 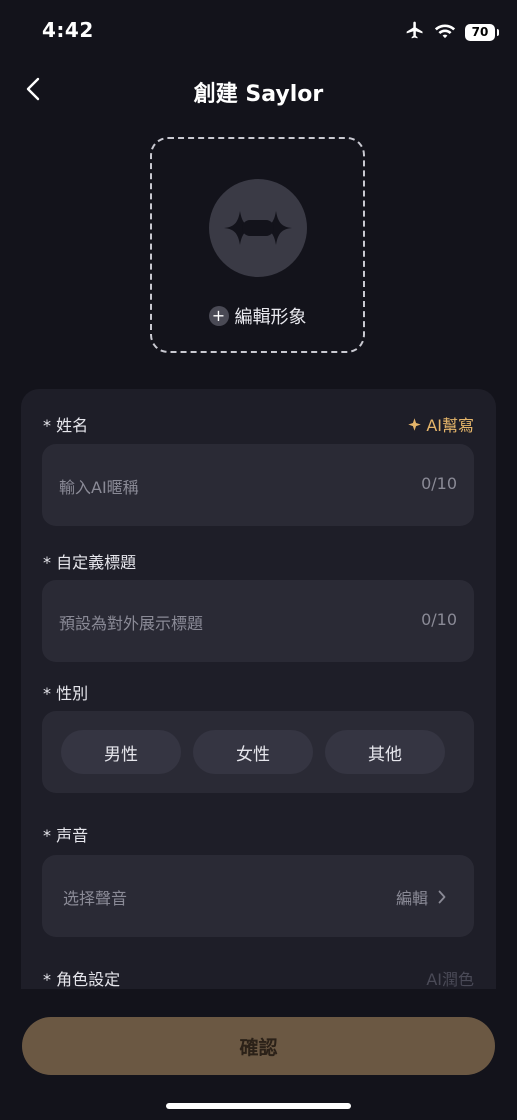 I want to click on status-bar: 4:42 70, so click(x=258, y=31).